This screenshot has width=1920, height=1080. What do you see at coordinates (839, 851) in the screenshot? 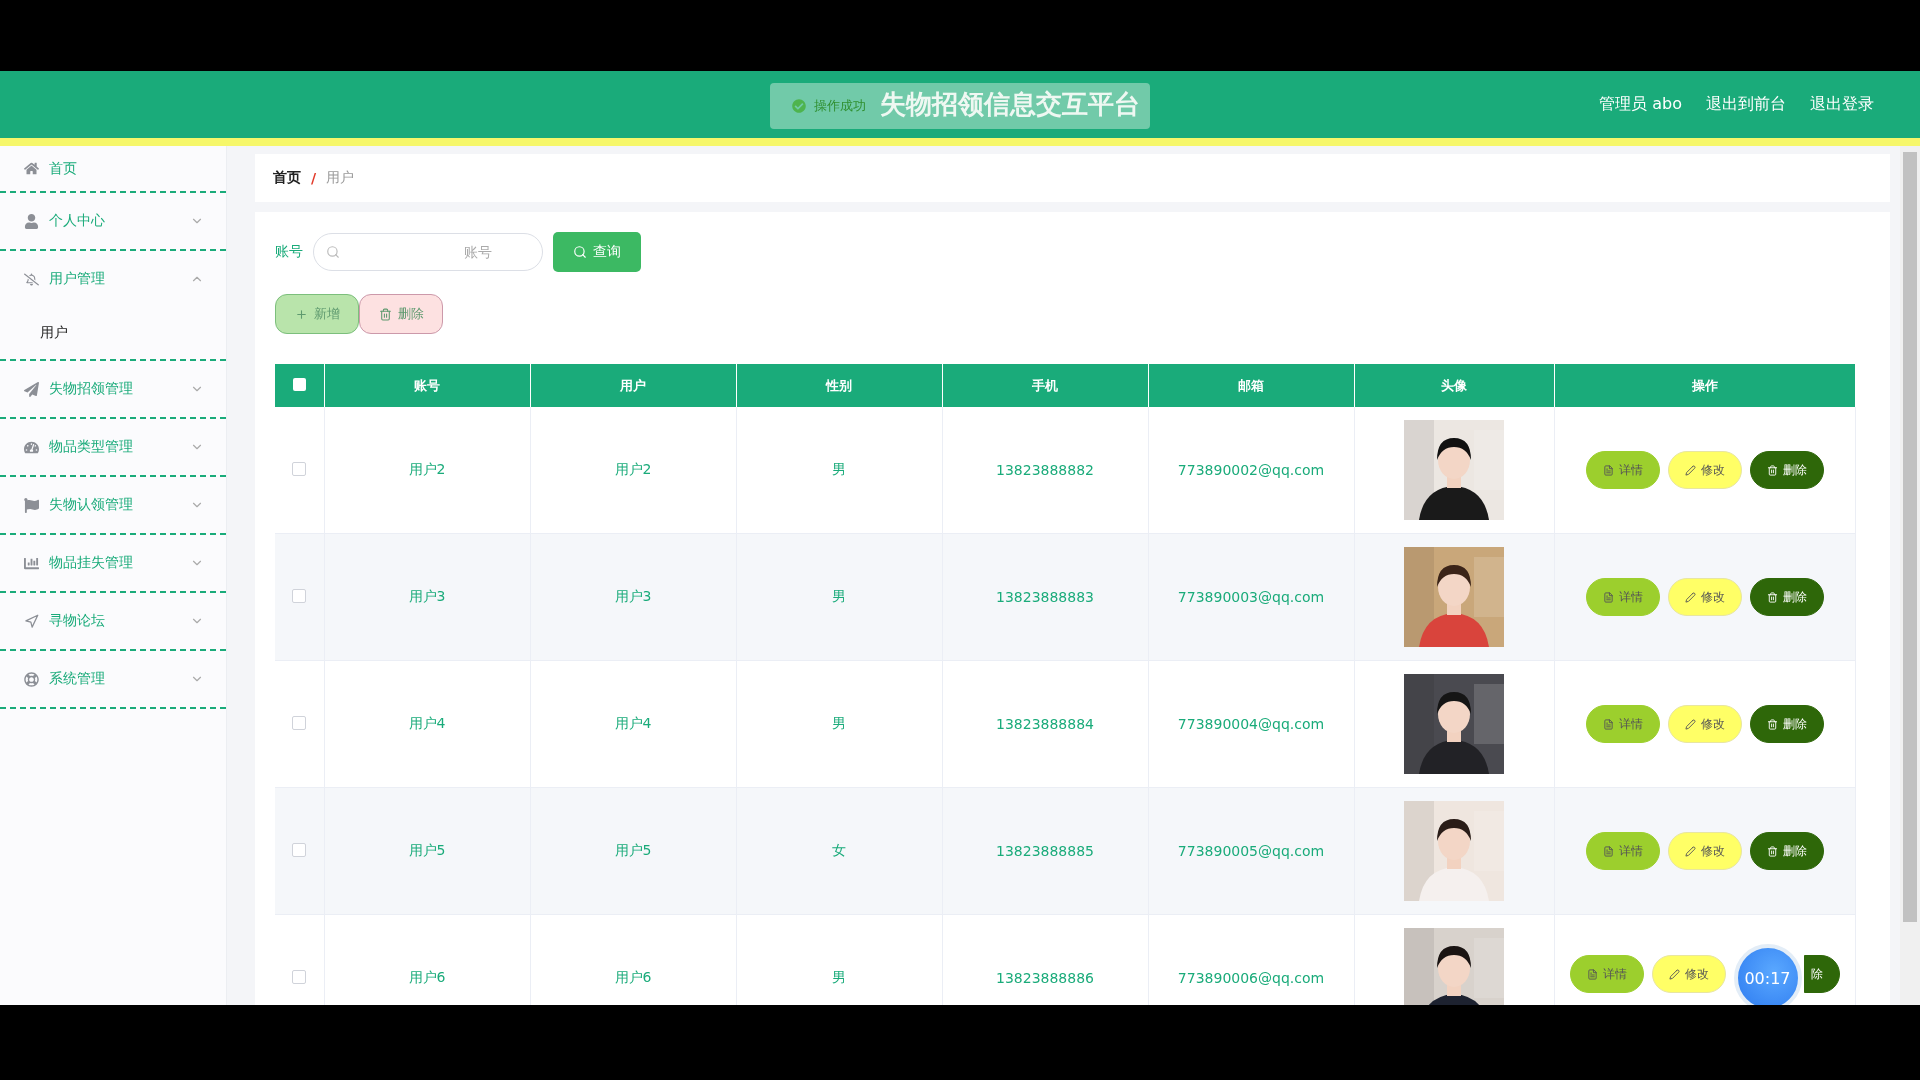
I see `table-cell: 女` at bounding box center [839, 851].